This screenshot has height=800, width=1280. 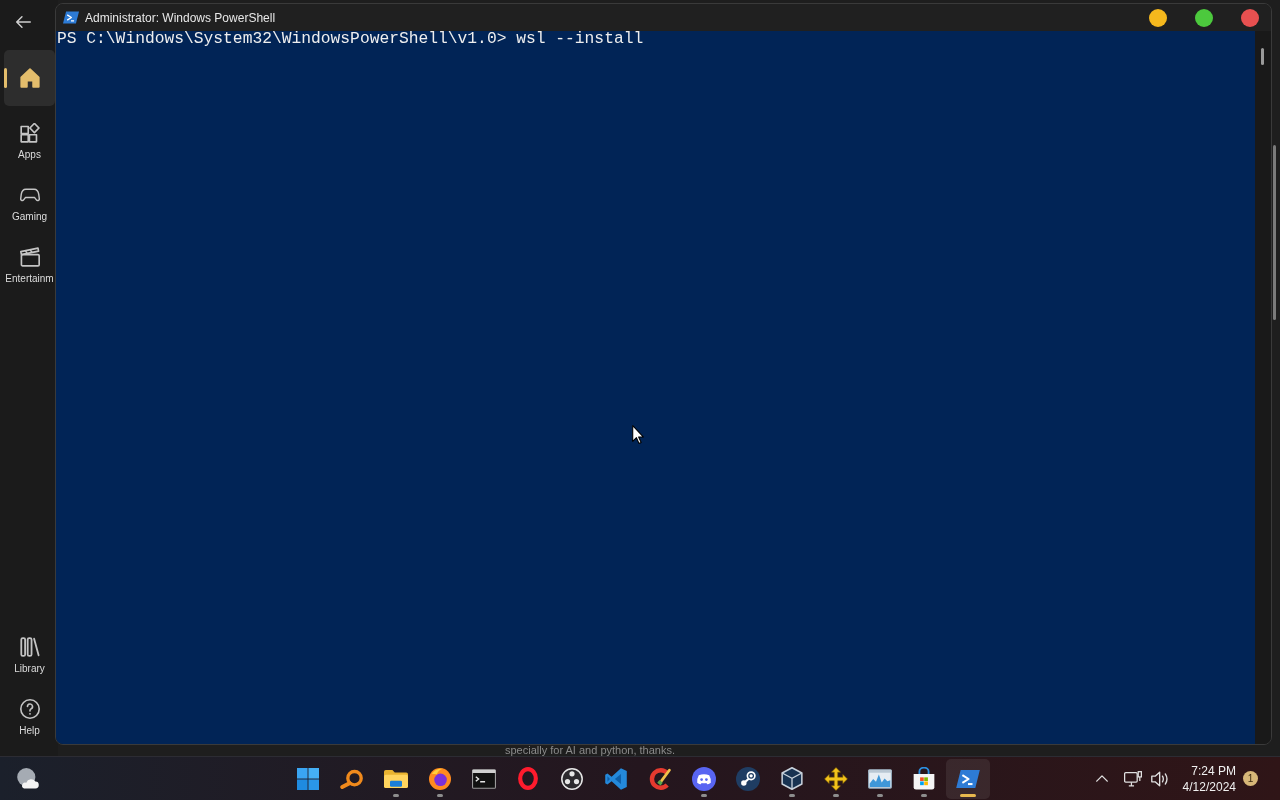 I want to click on sidebar-item, so click(x=29, y=78).